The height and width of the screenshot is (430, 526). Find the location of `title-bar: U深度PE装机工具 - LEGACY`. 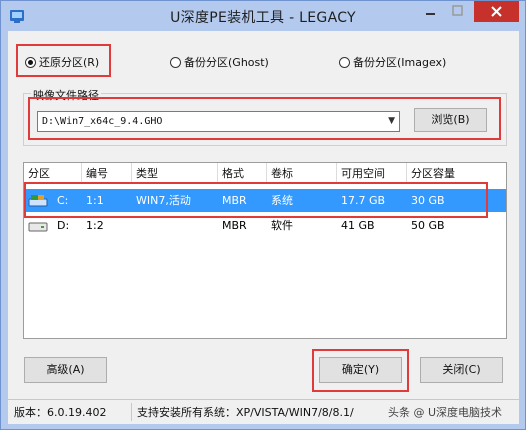

title-bar: U深度PE装机工具 - LEGACY is located at coordinates (263, 16).